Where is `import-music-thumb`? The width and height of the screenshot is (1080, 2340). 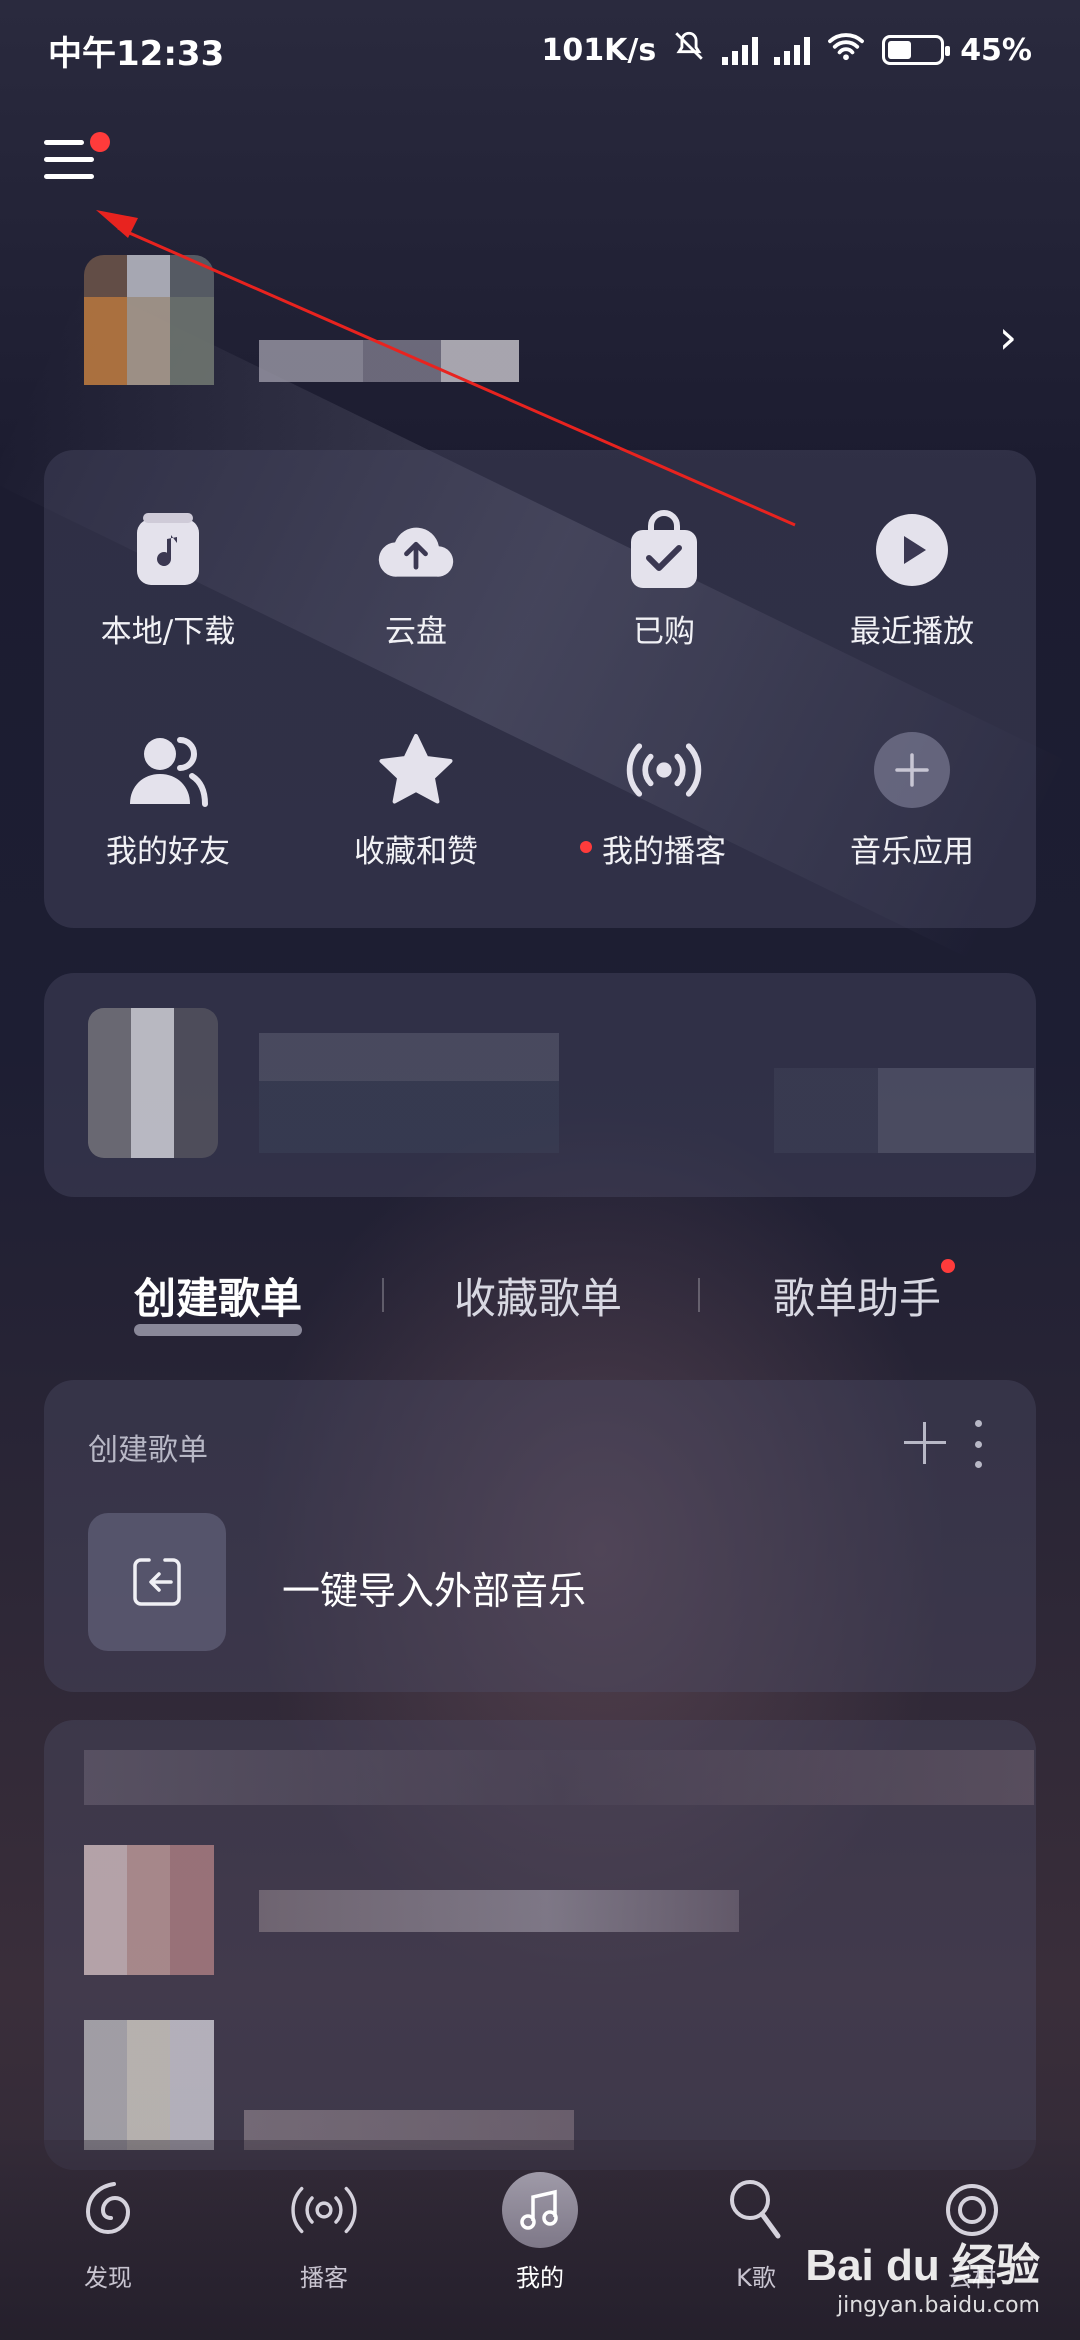
import-music-thumb is located at coordinates (157, 1582).